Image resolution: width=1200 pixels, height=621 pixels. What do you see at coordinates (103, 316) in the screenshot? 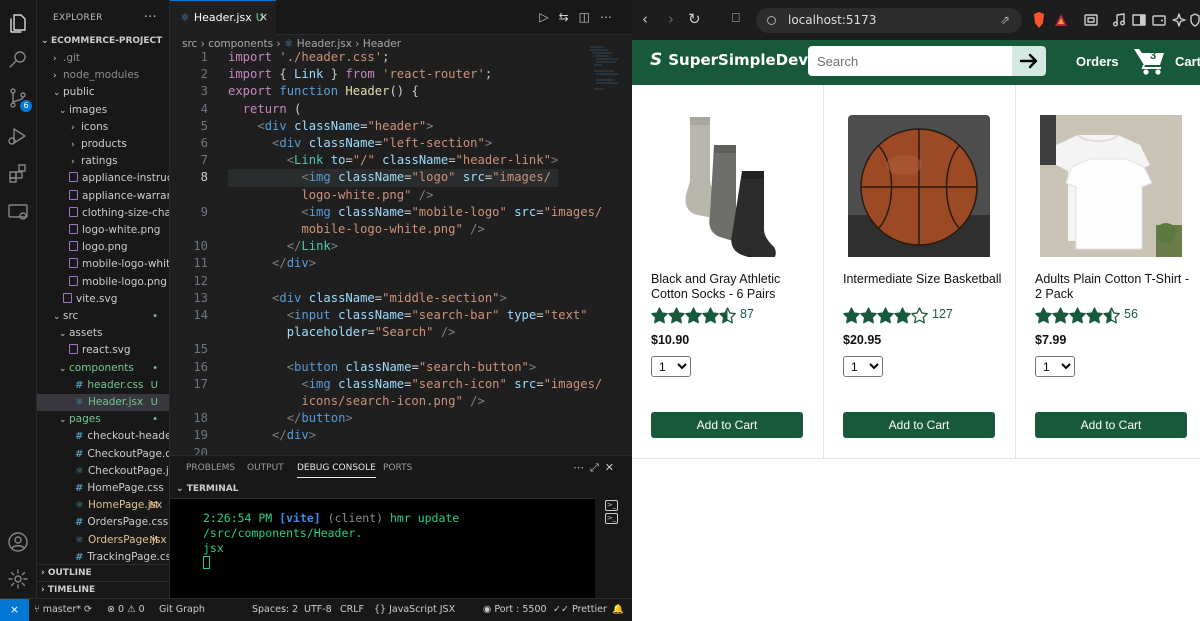
I see `folder-item: ⌄ src •` at bounding box center [103, 316].